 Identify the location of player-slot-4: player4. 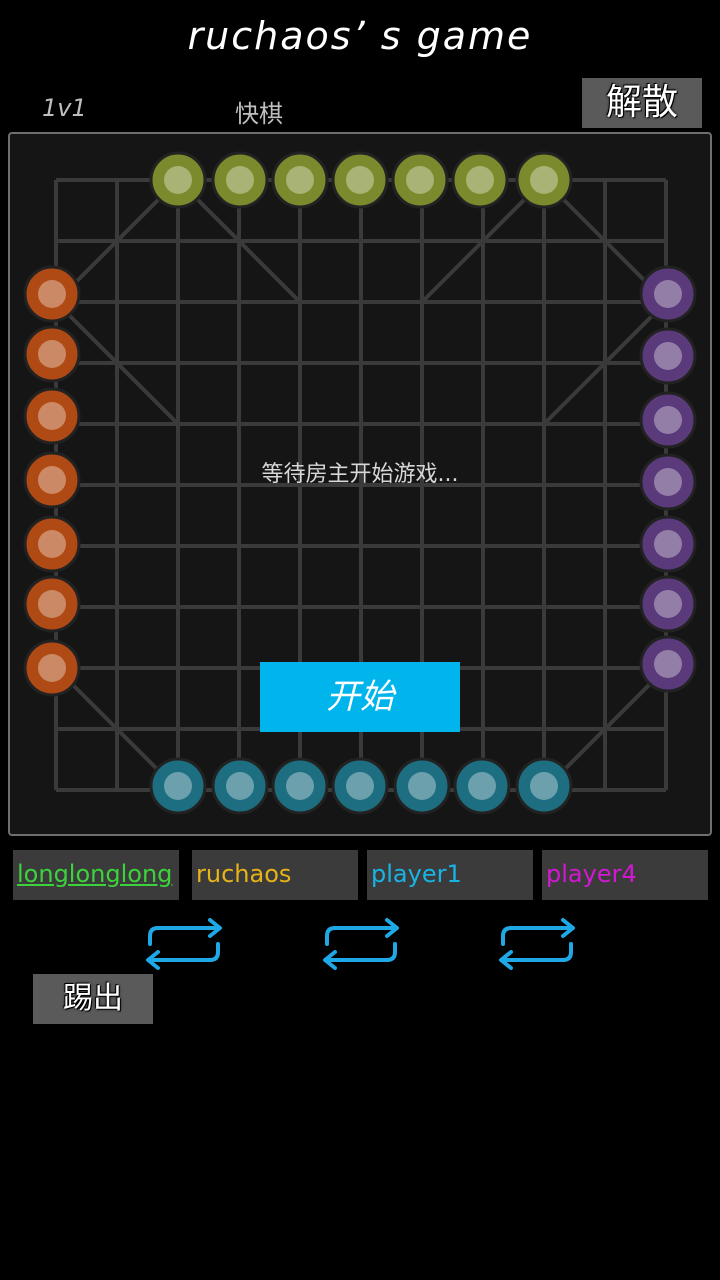
(625, 875).